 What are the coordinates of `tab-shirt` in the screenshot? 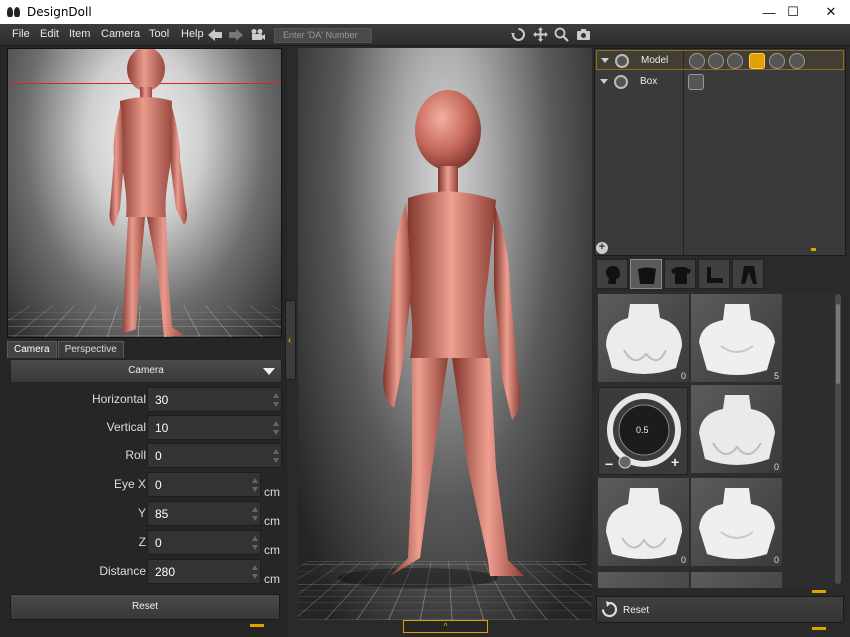 It's located at (680, 274).